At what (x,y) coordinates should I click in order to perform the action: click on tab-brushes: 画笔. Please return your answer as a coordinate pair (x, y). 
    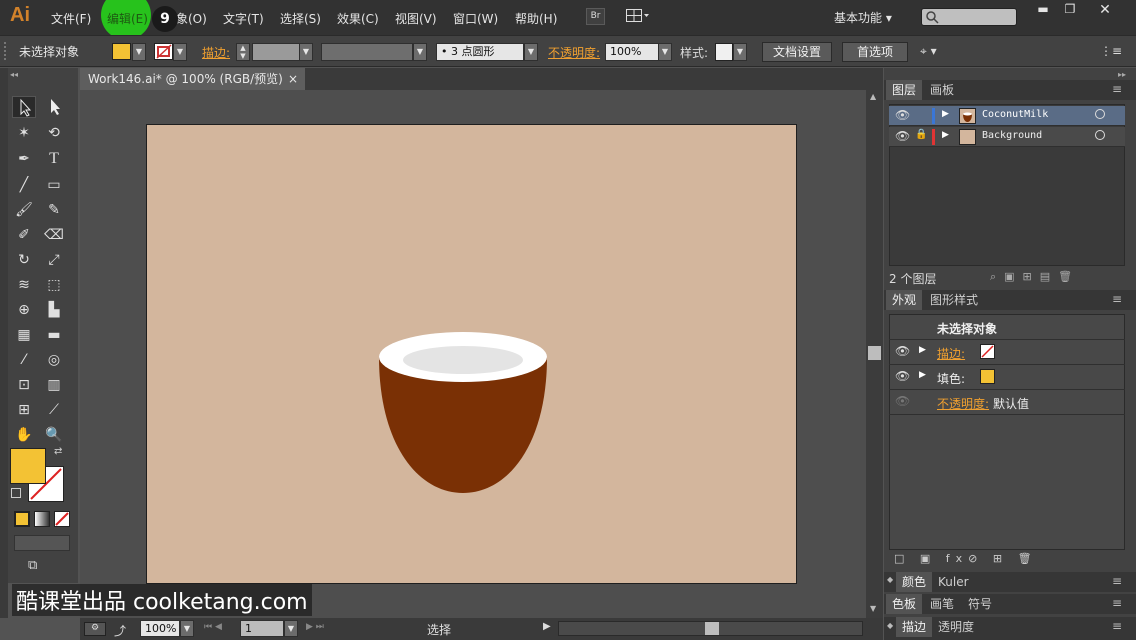
    Looking at the image, I should click on (942, 604).